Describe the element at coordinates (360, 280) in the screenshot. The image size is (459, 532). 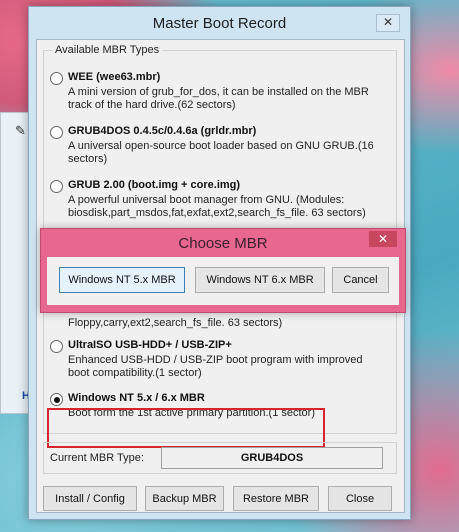
I see `cancel-button: Cancel` at that location.